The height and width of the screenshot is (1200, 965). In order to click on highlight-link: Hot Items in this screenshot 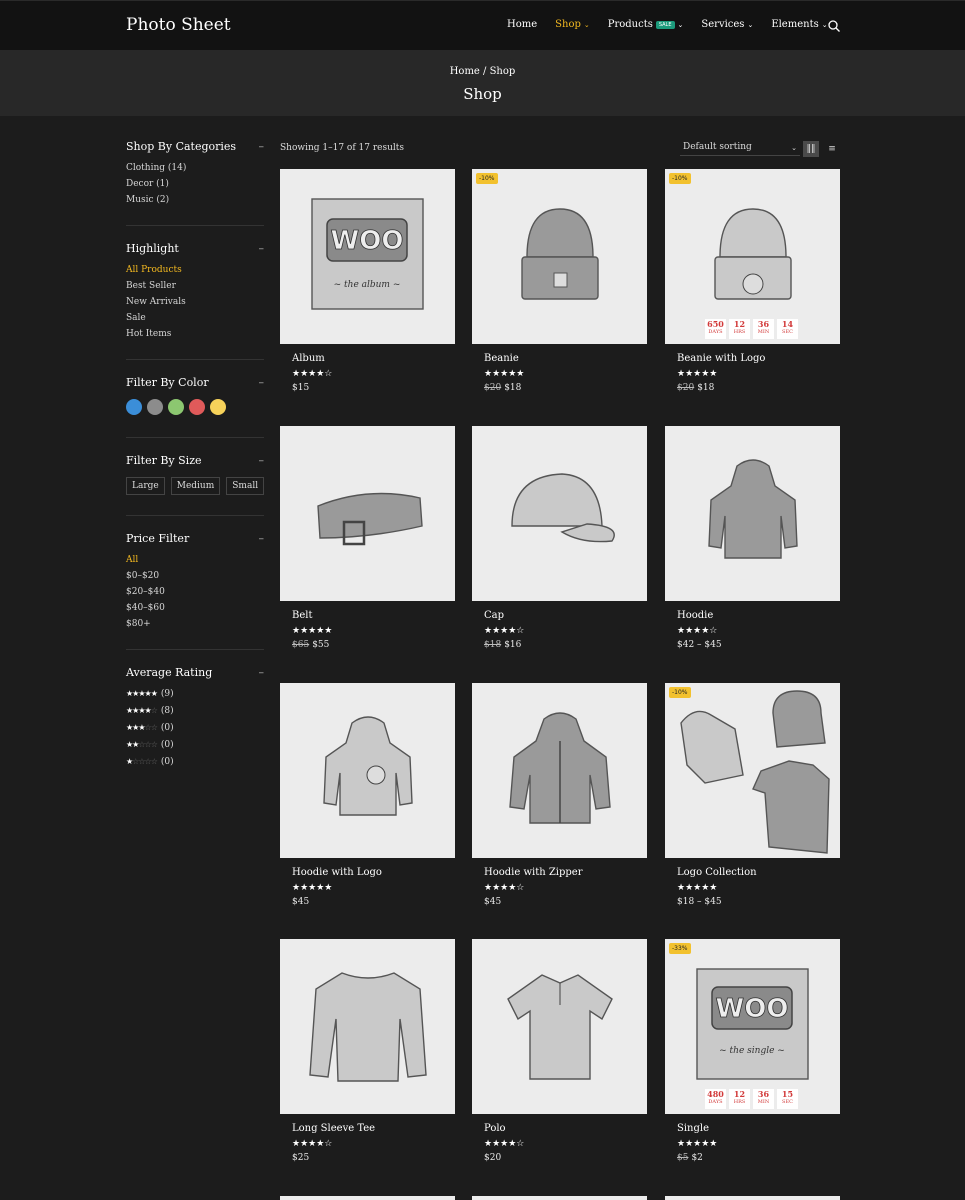, I will do `click(195, 334)`.